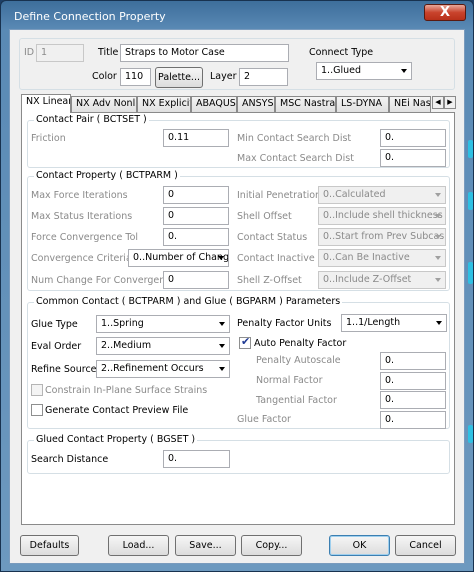 The image size is (474, 572). I want to click on cancel-button: Cancel, so click(425, 545).